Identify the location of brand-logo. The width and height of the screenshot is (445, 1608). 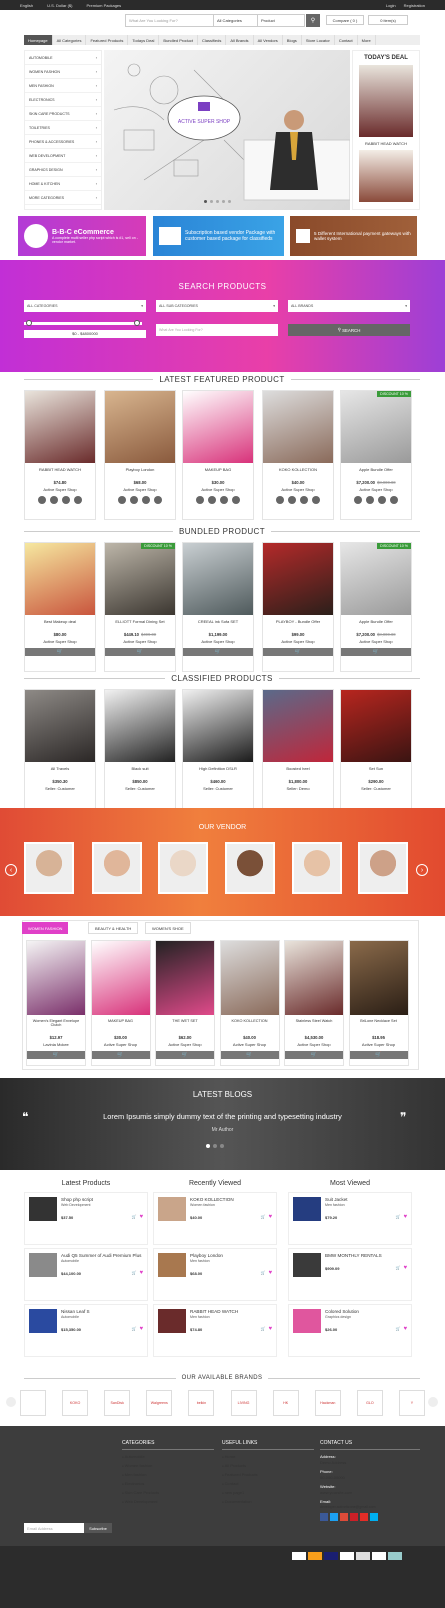
(33, 1403).